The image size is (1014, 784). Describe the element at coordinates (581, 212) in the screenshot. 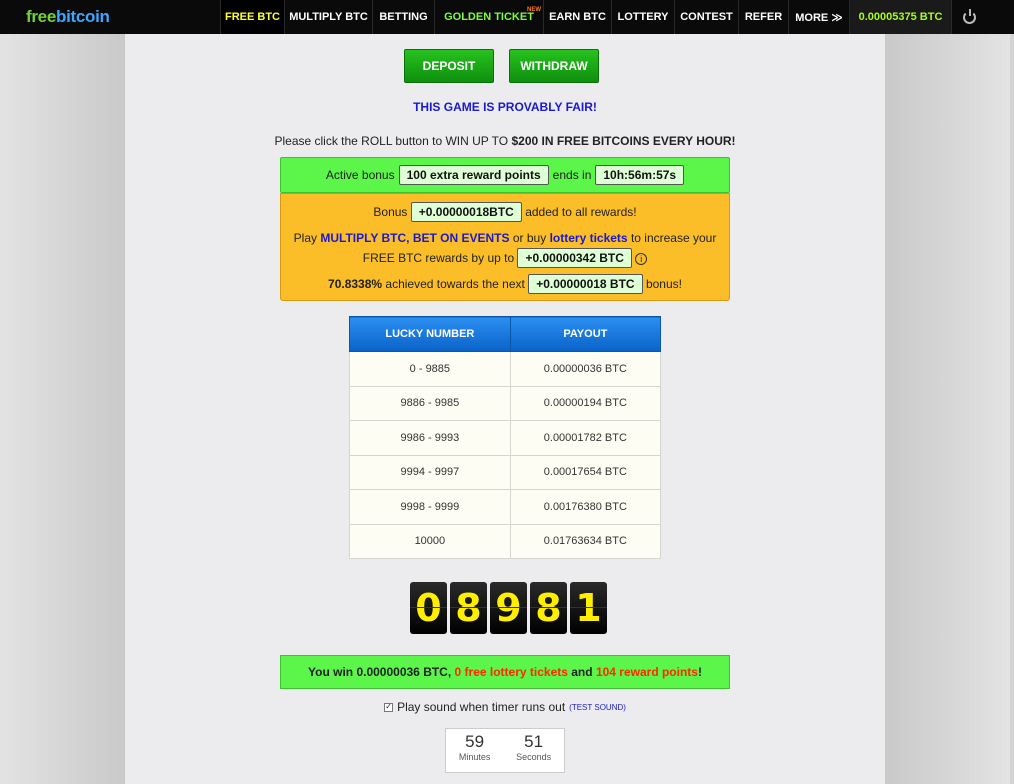

I see `bonus-post: added to all rewards!` at that location.